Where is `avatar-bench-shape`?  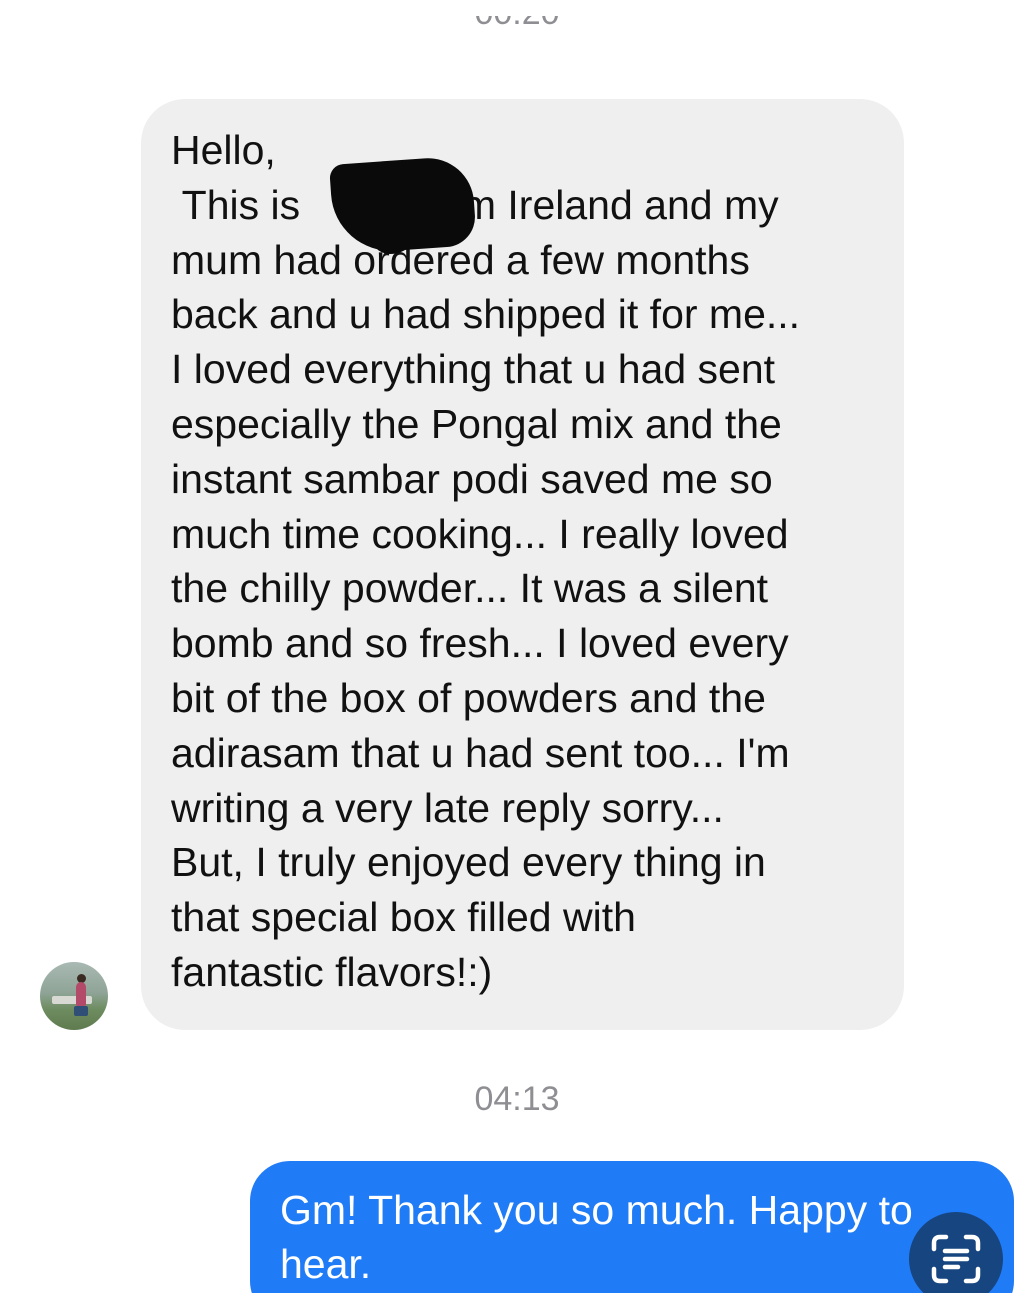
avatar-bench-shape is located at coordinates (72, 1000).